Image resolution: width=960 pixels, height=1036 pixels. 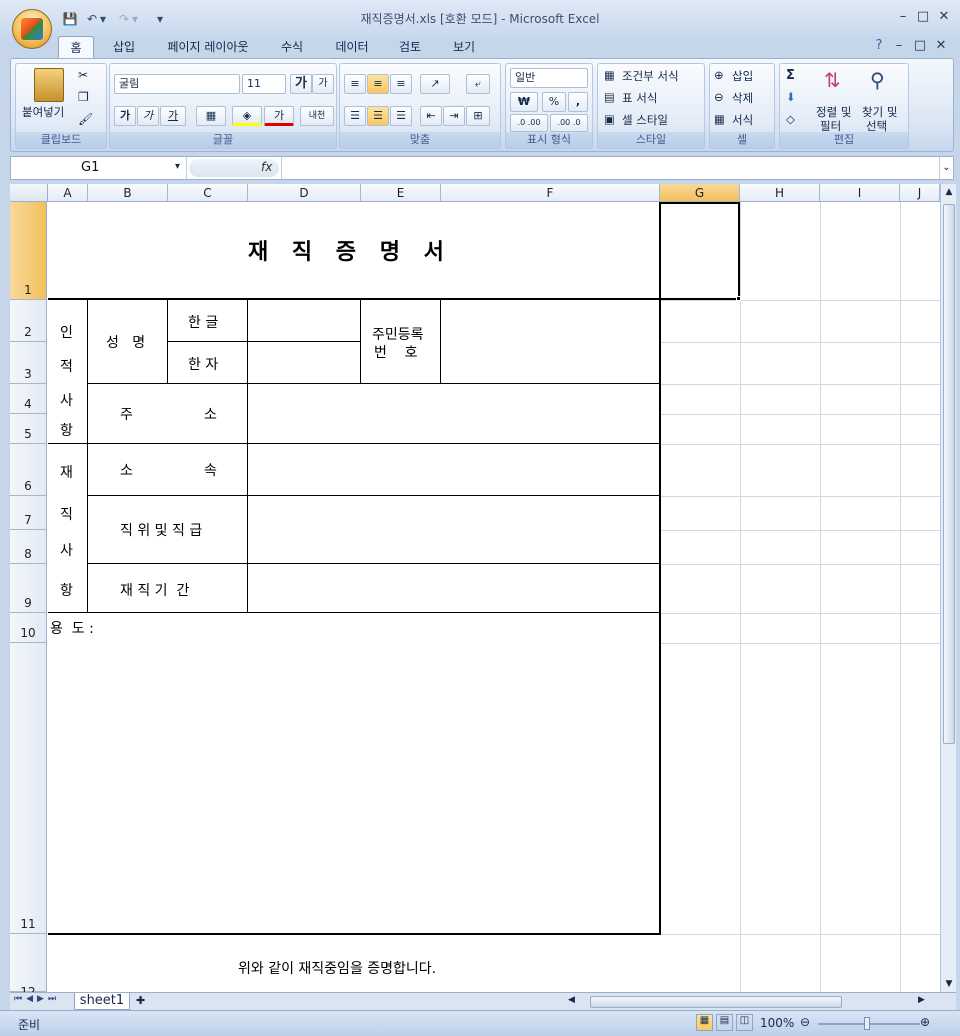 What do you see at coordinates (742, 120) in the screenshot?
I see `format-cells-button: 서식` at bounding box center [742, 120].